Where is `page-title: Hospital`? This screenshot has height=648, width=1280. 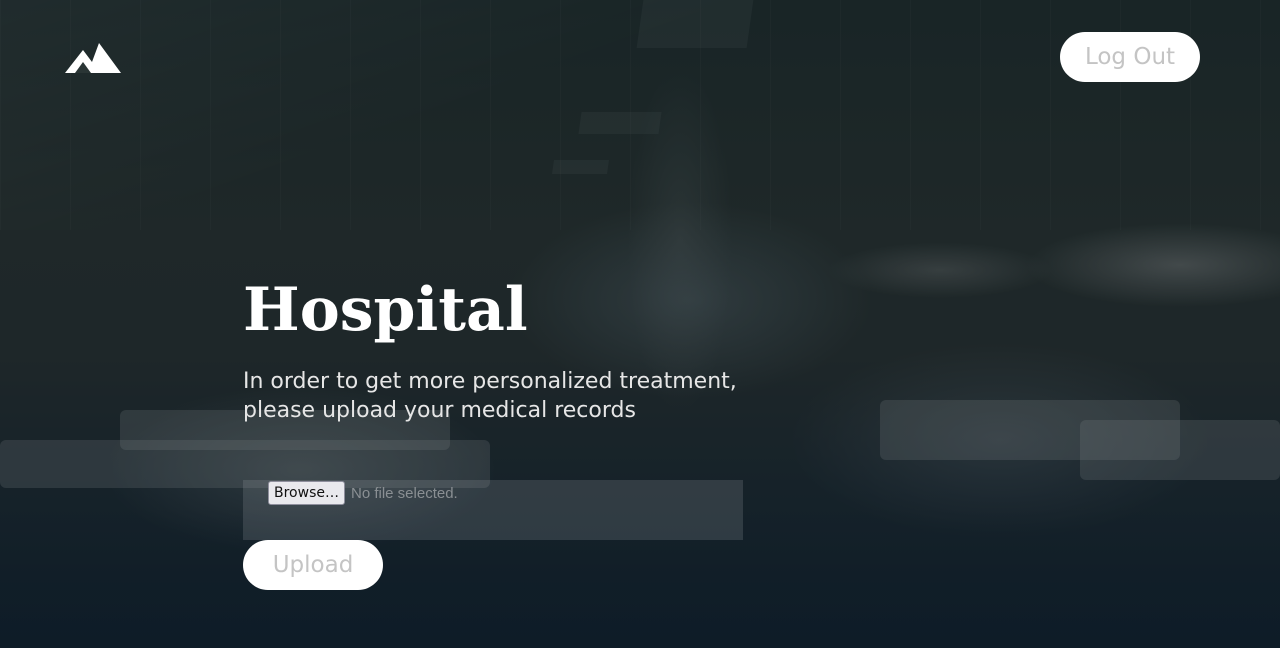 page-title: Hospital is located at coordinates (385, 310).